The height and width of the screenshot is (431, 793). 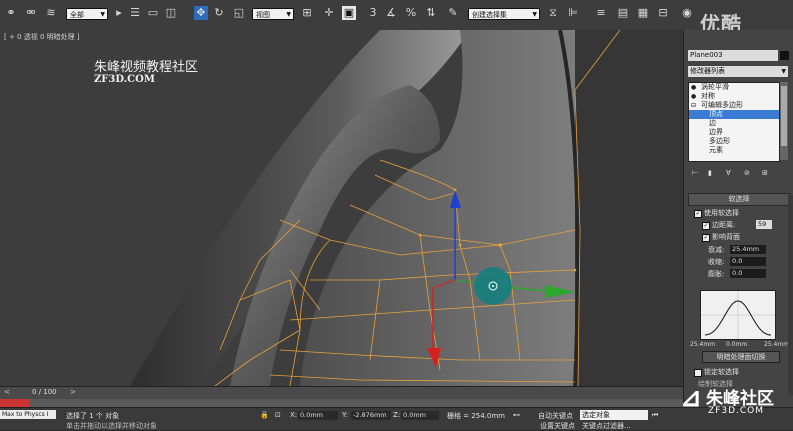 What do you see at coordinates (87, 14) in the screenshot?
I see `selection-filter-select: 全部 ▼` at bounding box center [87, 14].